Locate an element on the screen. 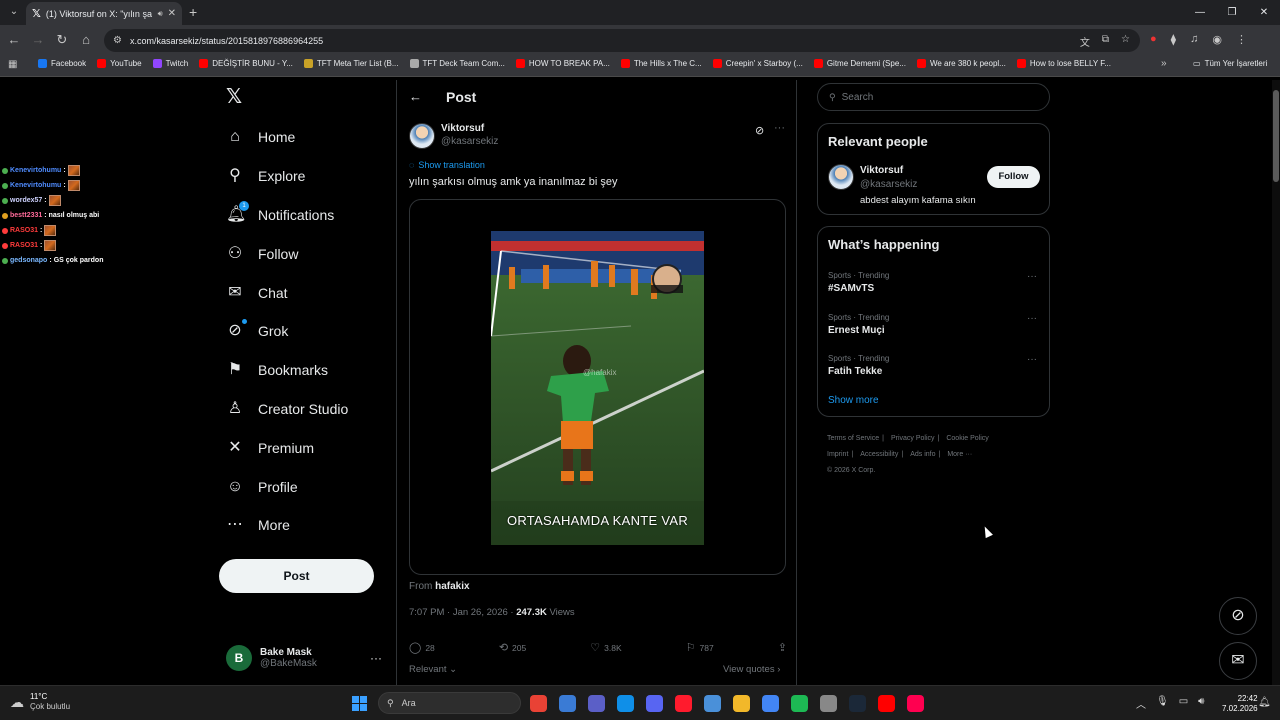 Image resolution: width=1280 pixels, height=720 pixels. nav-item-creator-studio: ♙ Creator Studio is located at coordinates (285, 409).